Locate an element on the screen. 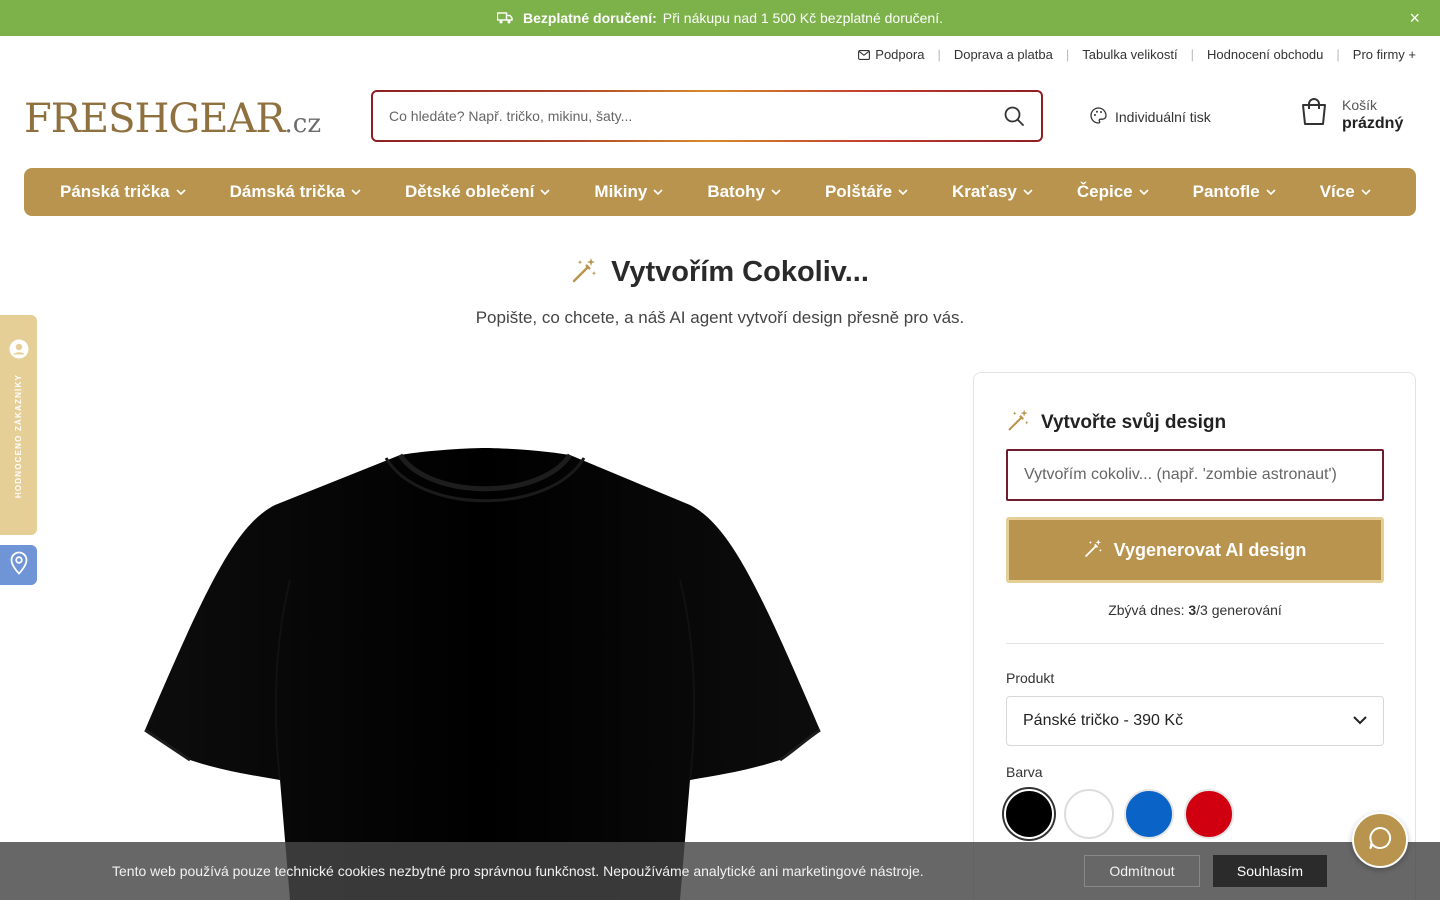 The image size is (1440, 900). panel-heading: Vytvořte svůj design is located at coordinates (1116, 423).